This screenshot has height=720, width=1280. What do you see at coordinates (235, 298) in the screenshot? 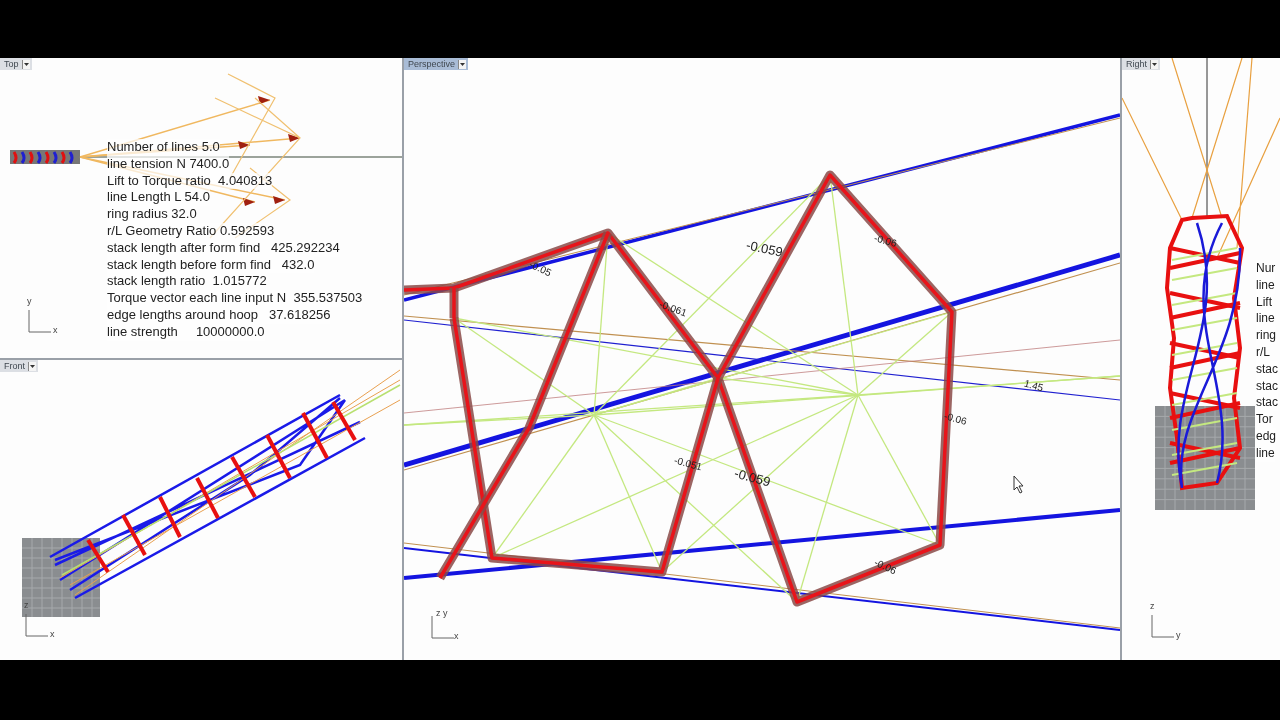
I see `info-text: Torque vector each line input N 355.537503` at bounding box center [235, 298].